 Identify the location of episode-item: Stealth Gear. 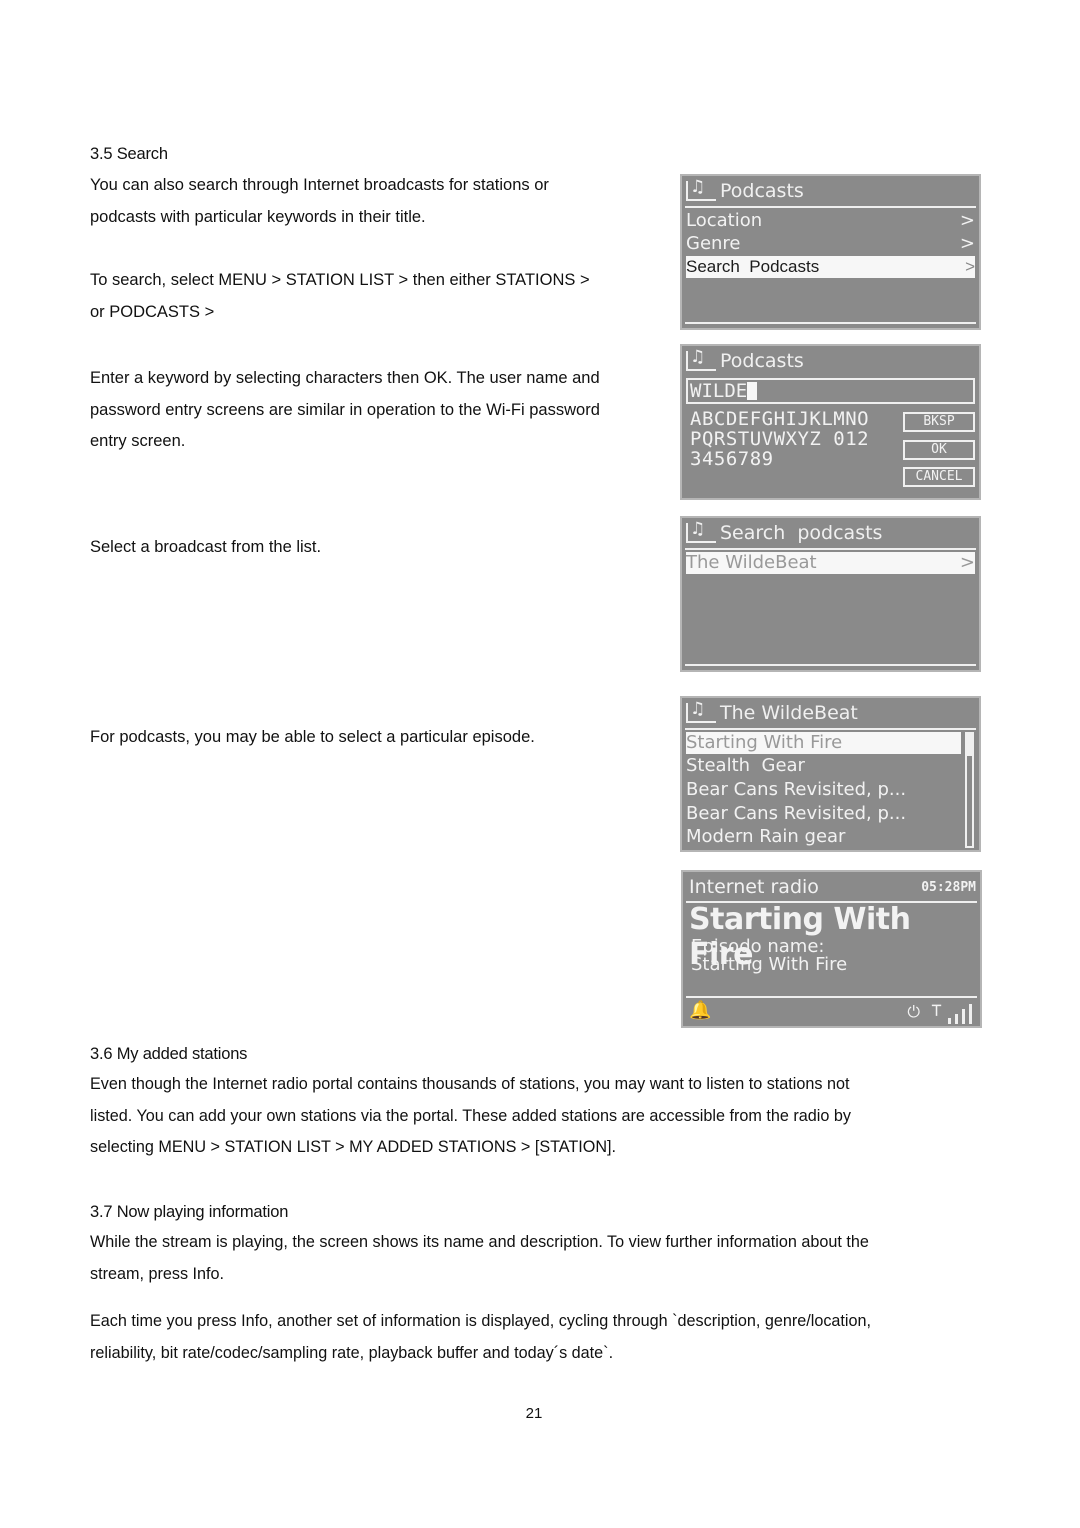
(823, 766).